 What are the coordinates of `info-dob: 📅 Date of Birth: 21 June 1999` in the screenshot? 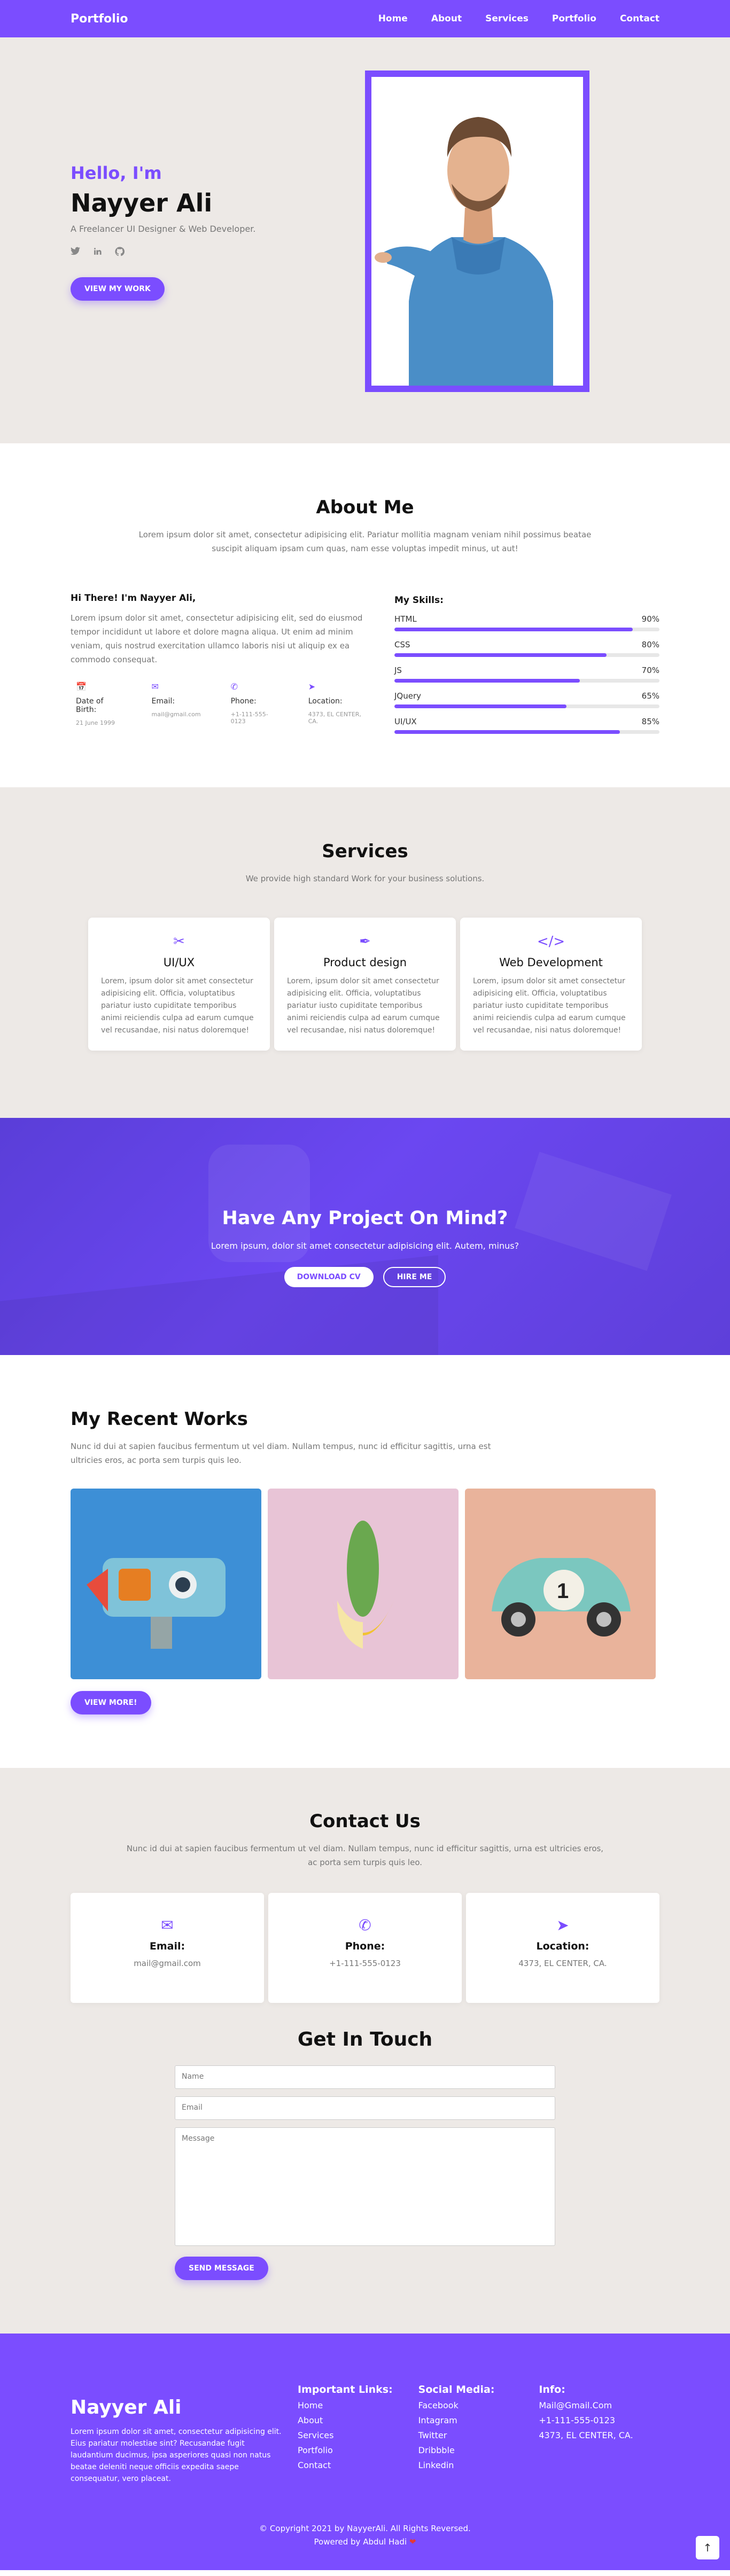 It's located at (97, 704).